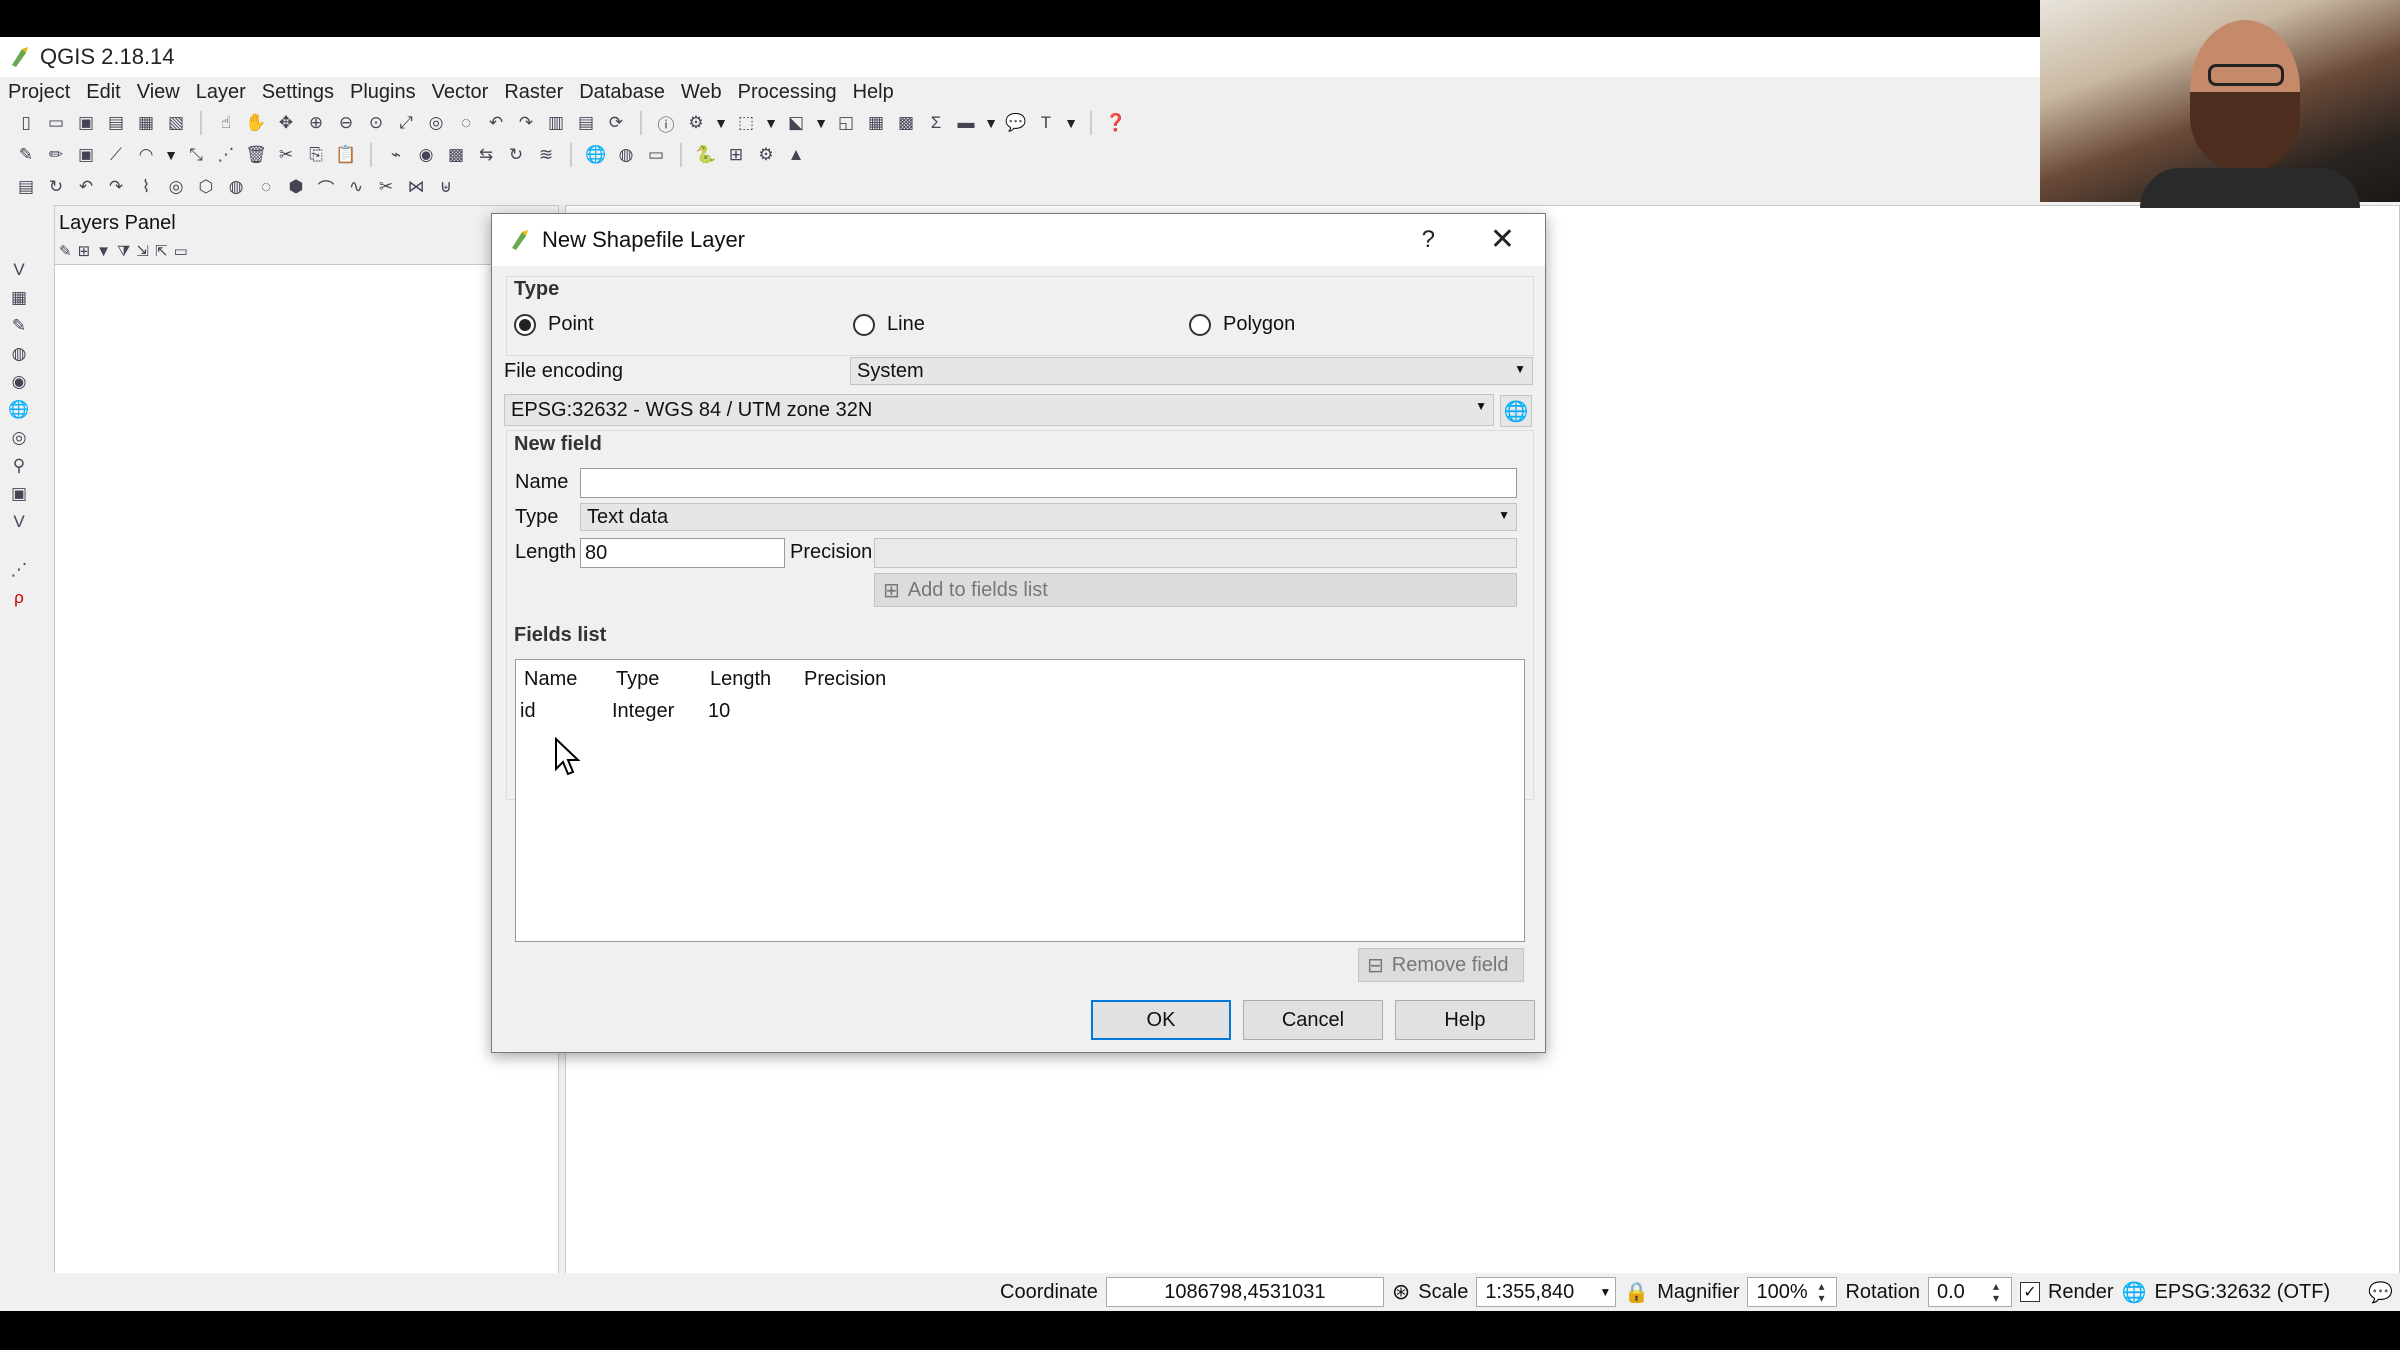  Describe the element at coordinates (666, 123) in the screenshot. I see `identify-icon: ⓘ` at that location.